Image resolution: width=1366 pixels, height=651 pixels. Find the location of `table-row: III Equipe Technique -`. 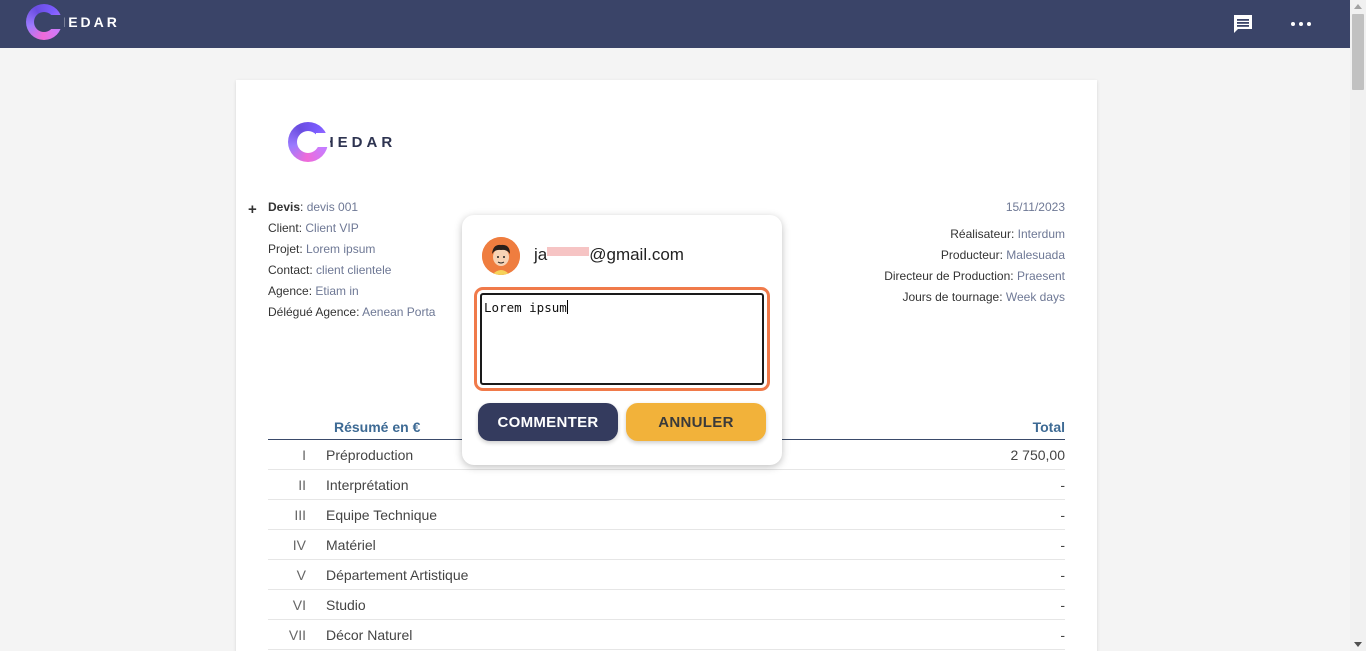

table-row: III Equipe Technique - is located at coordinates (666, 515).